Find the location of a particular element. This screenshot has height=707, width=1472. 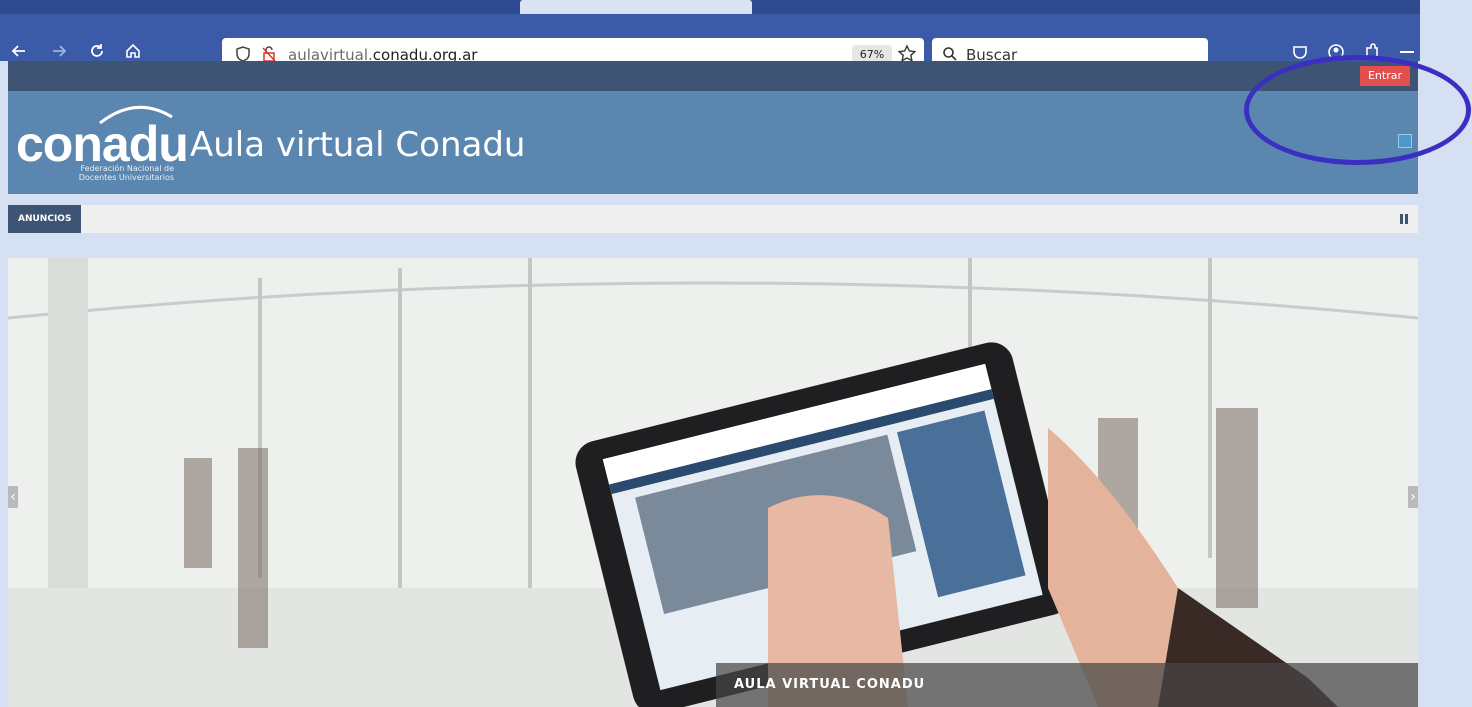

slider-prev-icon: ‹ is located at coordinates (13, 497).